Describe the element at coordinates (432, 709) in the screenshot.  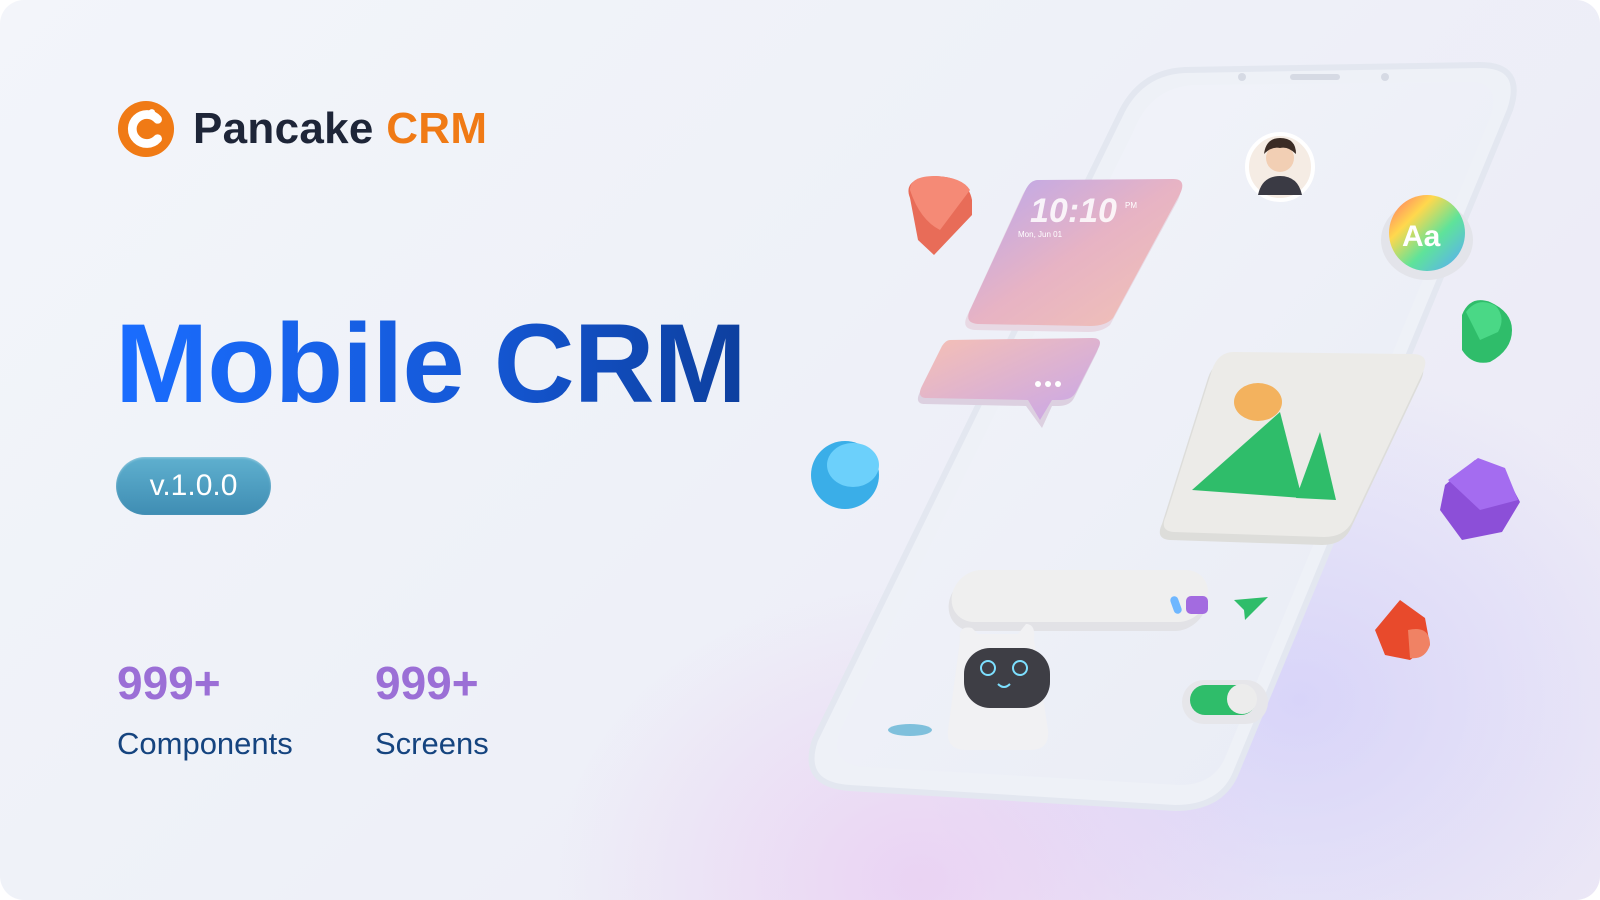
I see `stat-screens: 999+ Screens` at that location.